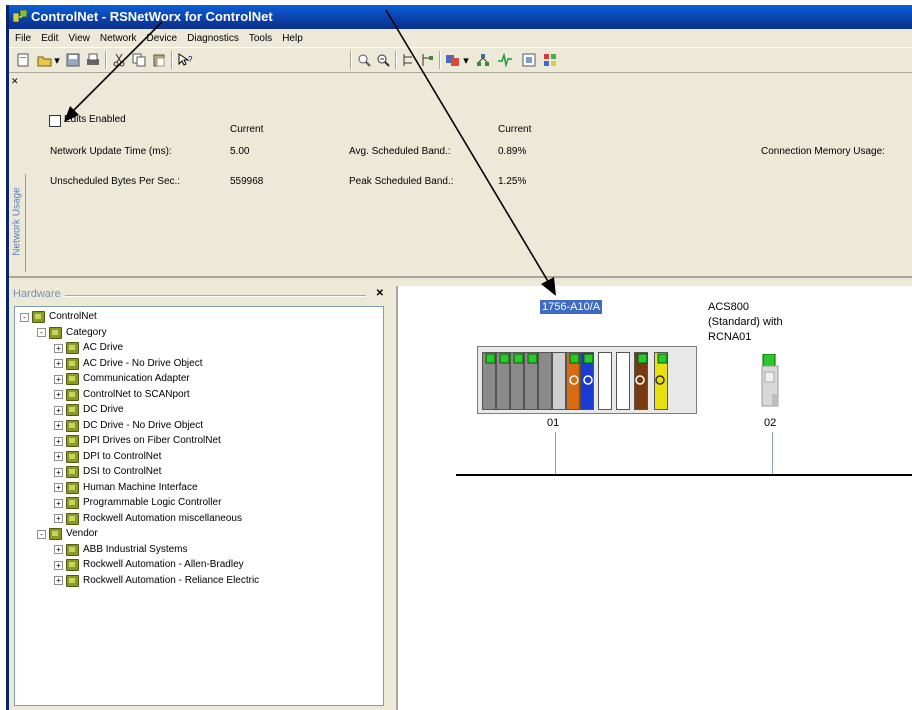 This screenshot has height=710, width=912. What do you see at coordinates (247, 129) in the screenshot?
I see `current-header: Current` at bounding box center [247, 129].